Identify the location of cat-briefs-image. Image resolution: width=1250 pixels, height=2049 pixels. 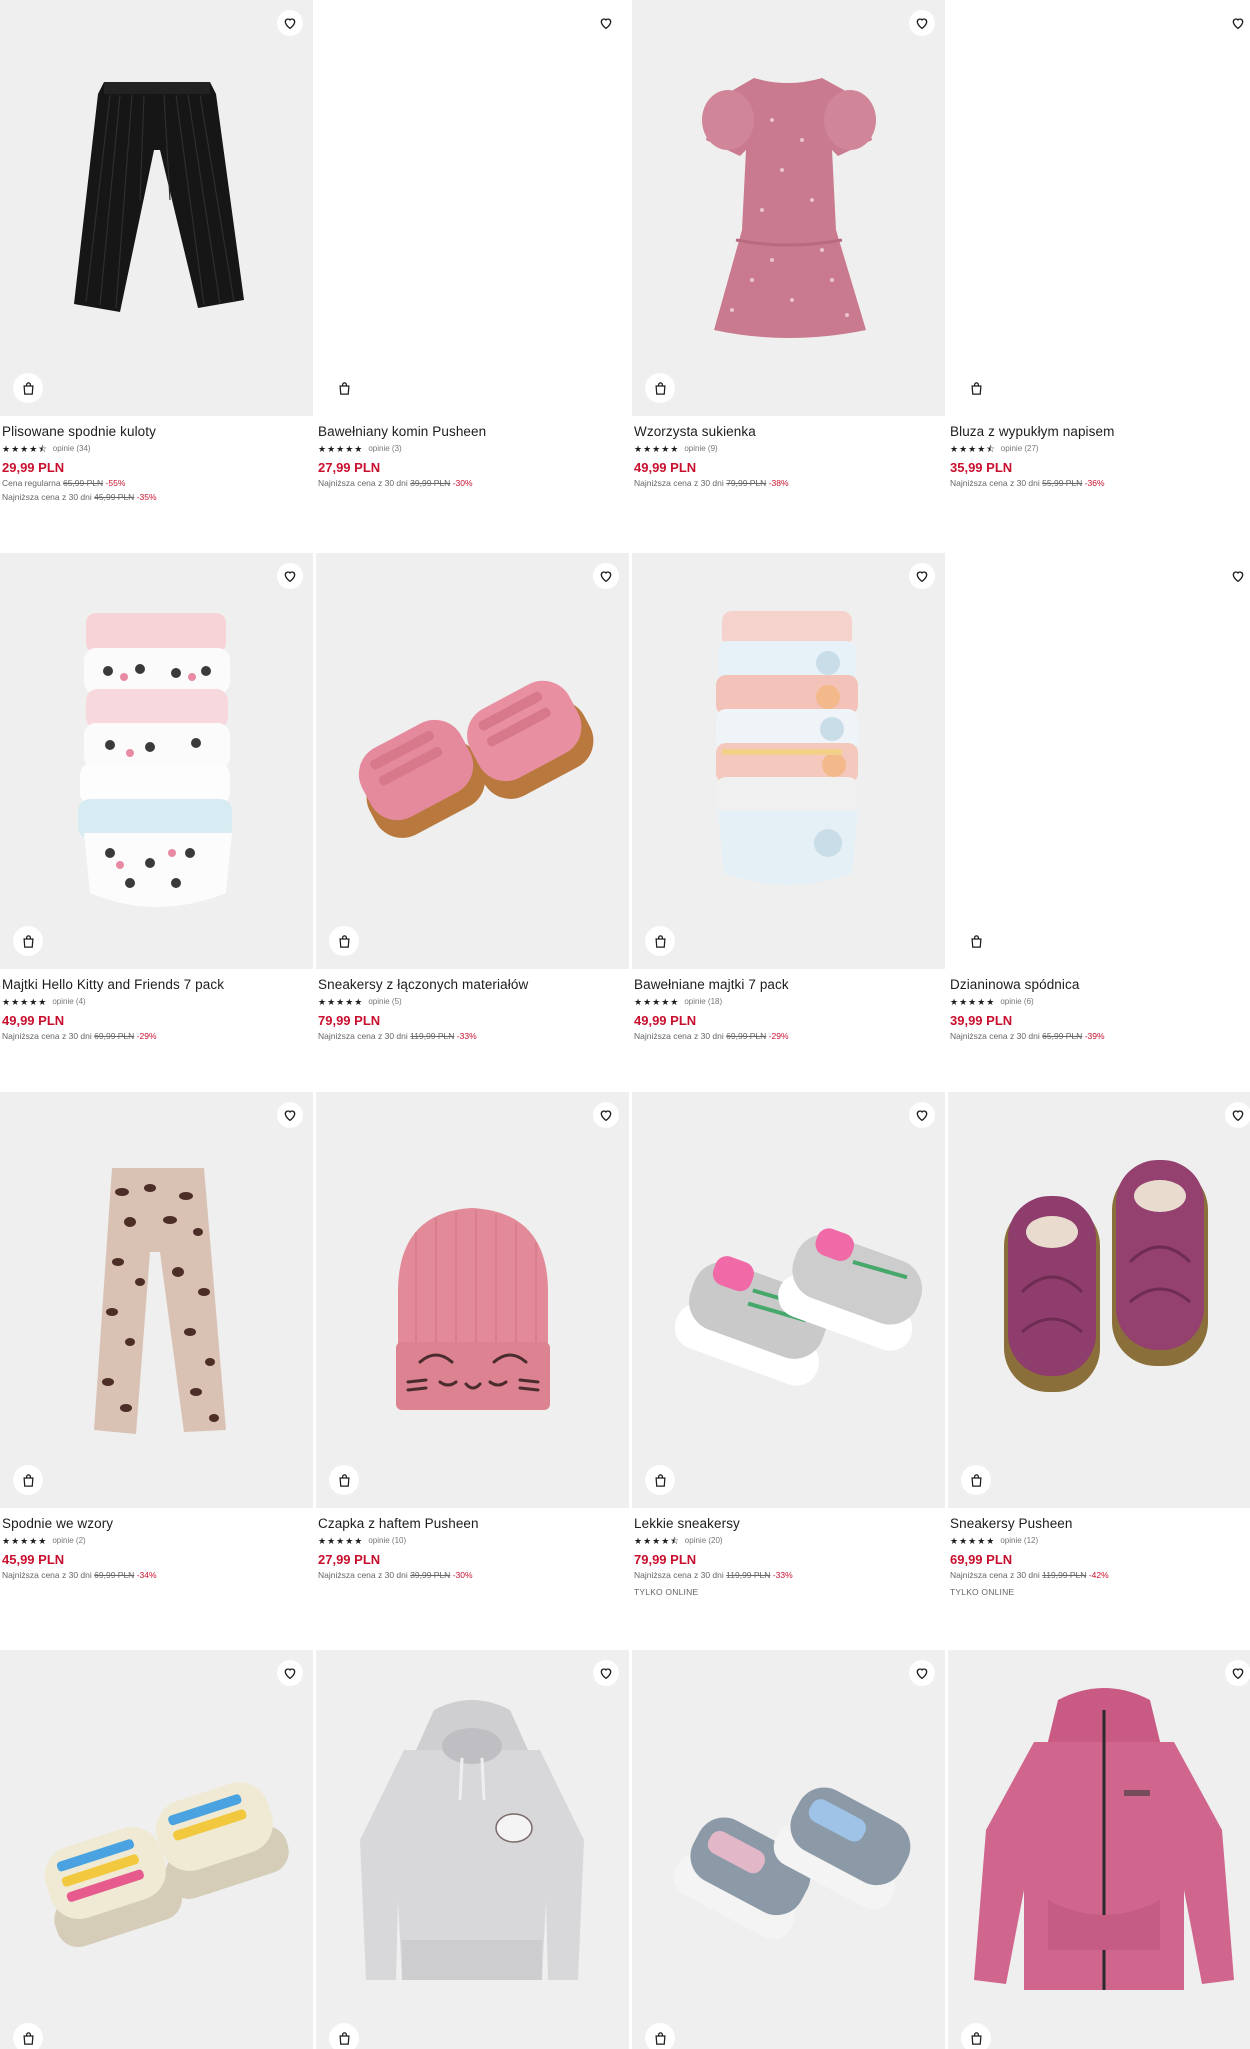
(787, 748).